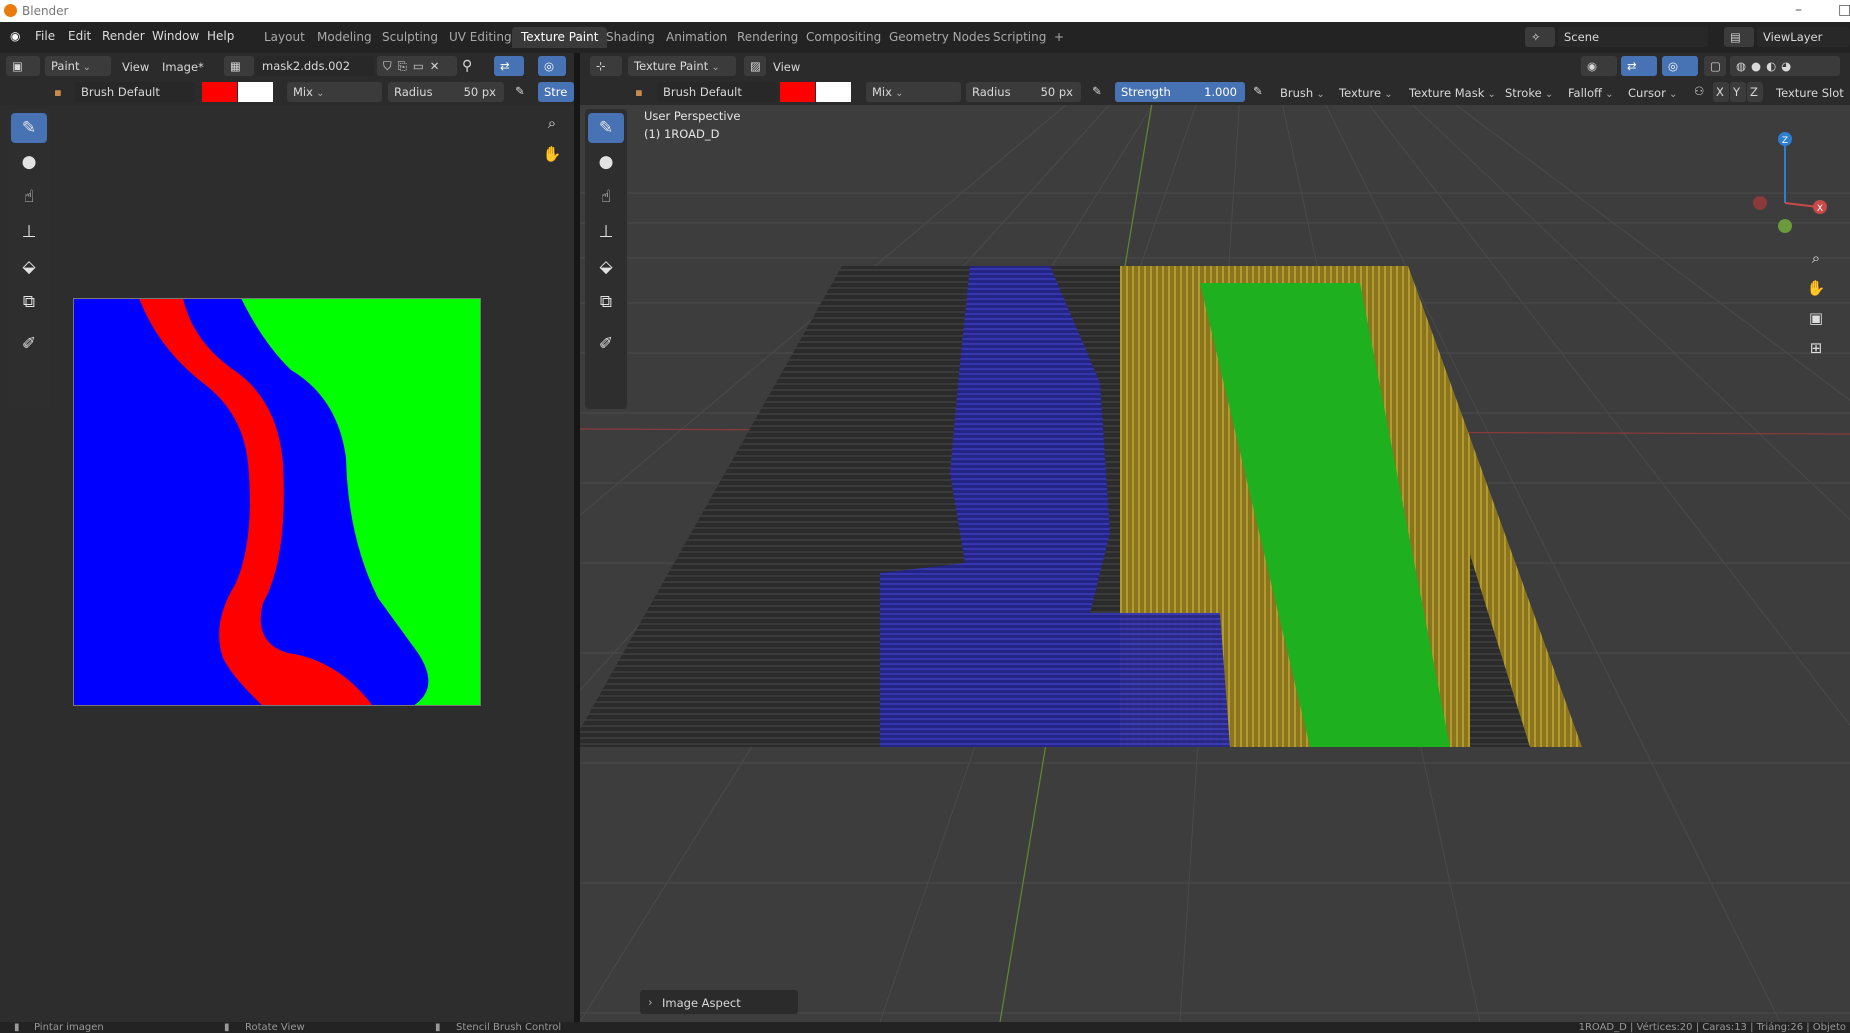 This screenshot has width=1850, height=1033. What do you see at coordinates (284, 37) in the screenshot?
I see `tab-layout: Layout` at bounding box center [284, 37].